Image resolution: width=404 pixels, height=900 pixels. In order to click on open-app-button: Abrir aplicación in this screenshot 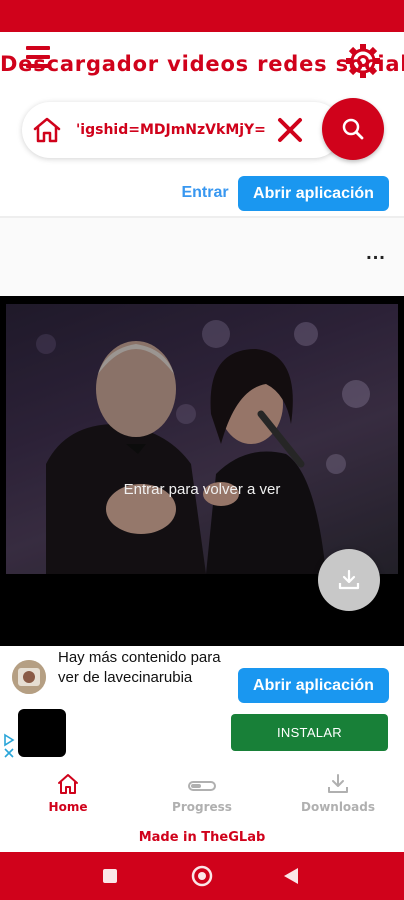, I will do `click(313, 193)`.